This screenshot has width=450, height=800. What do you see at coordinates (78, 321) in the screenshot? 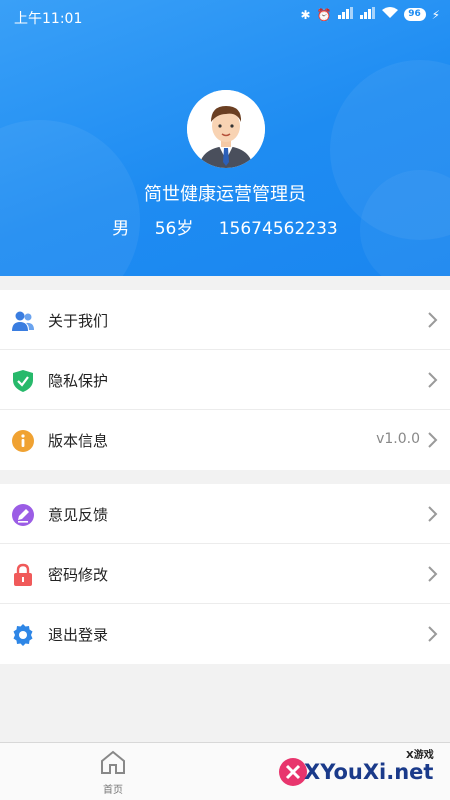
I see `menu-label: 关于我们` at bounding box center [78, 321].